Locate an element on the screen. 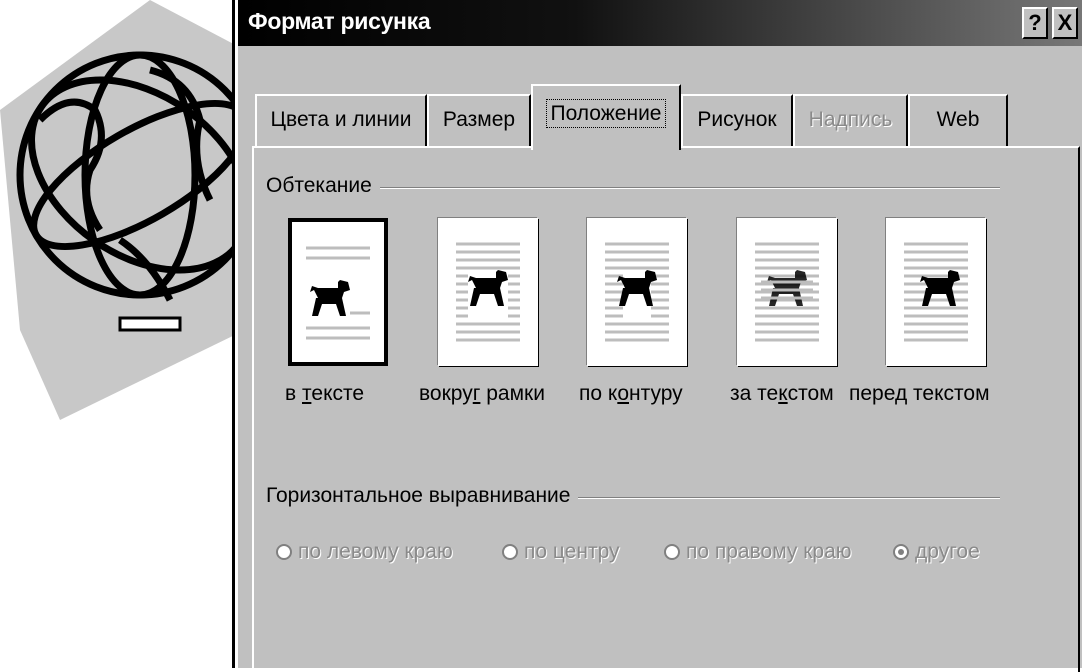 This screenshot has width=1082, height=672. tab-position: Положение is located at coordinates (606, 117).